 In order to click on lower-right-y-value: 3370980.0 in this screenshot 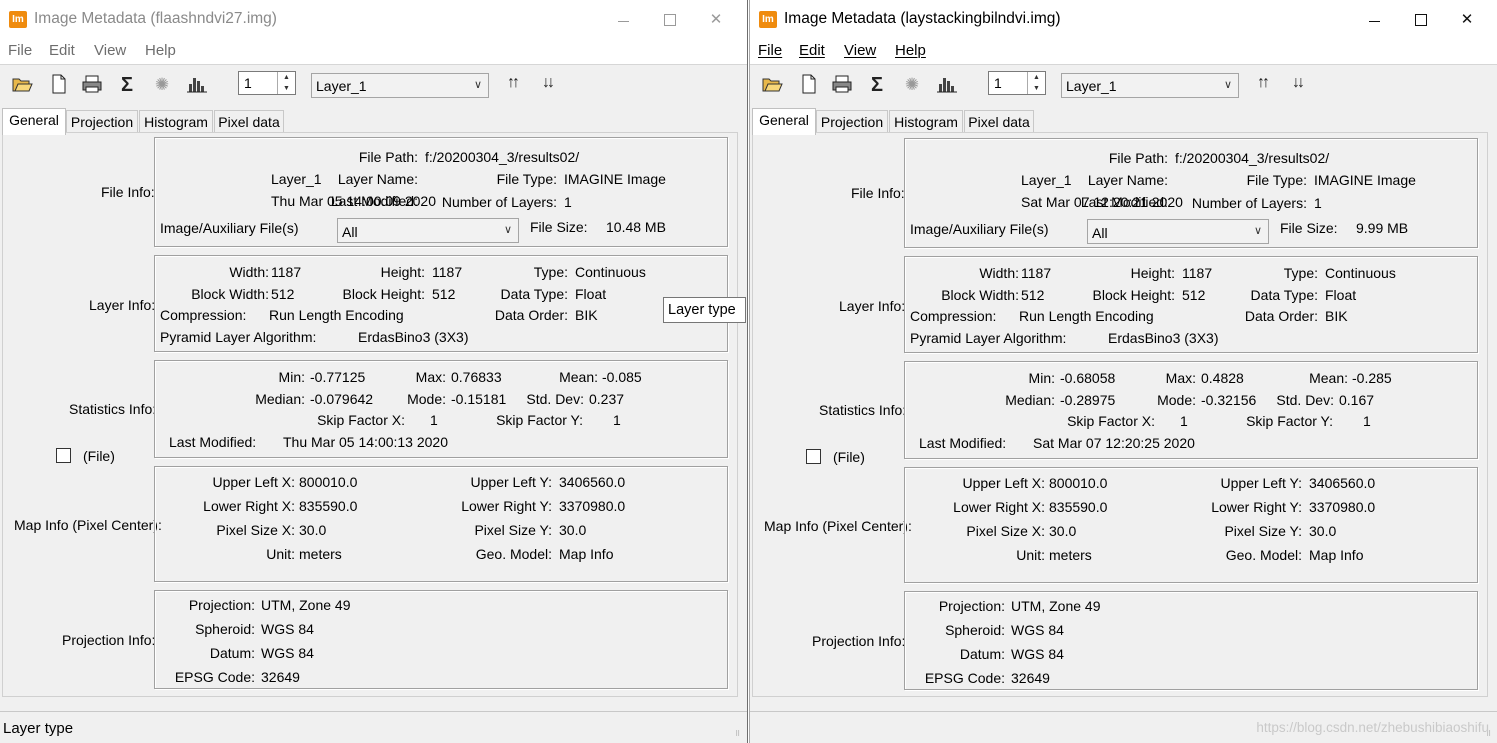, I will do `click(592, 506)`.